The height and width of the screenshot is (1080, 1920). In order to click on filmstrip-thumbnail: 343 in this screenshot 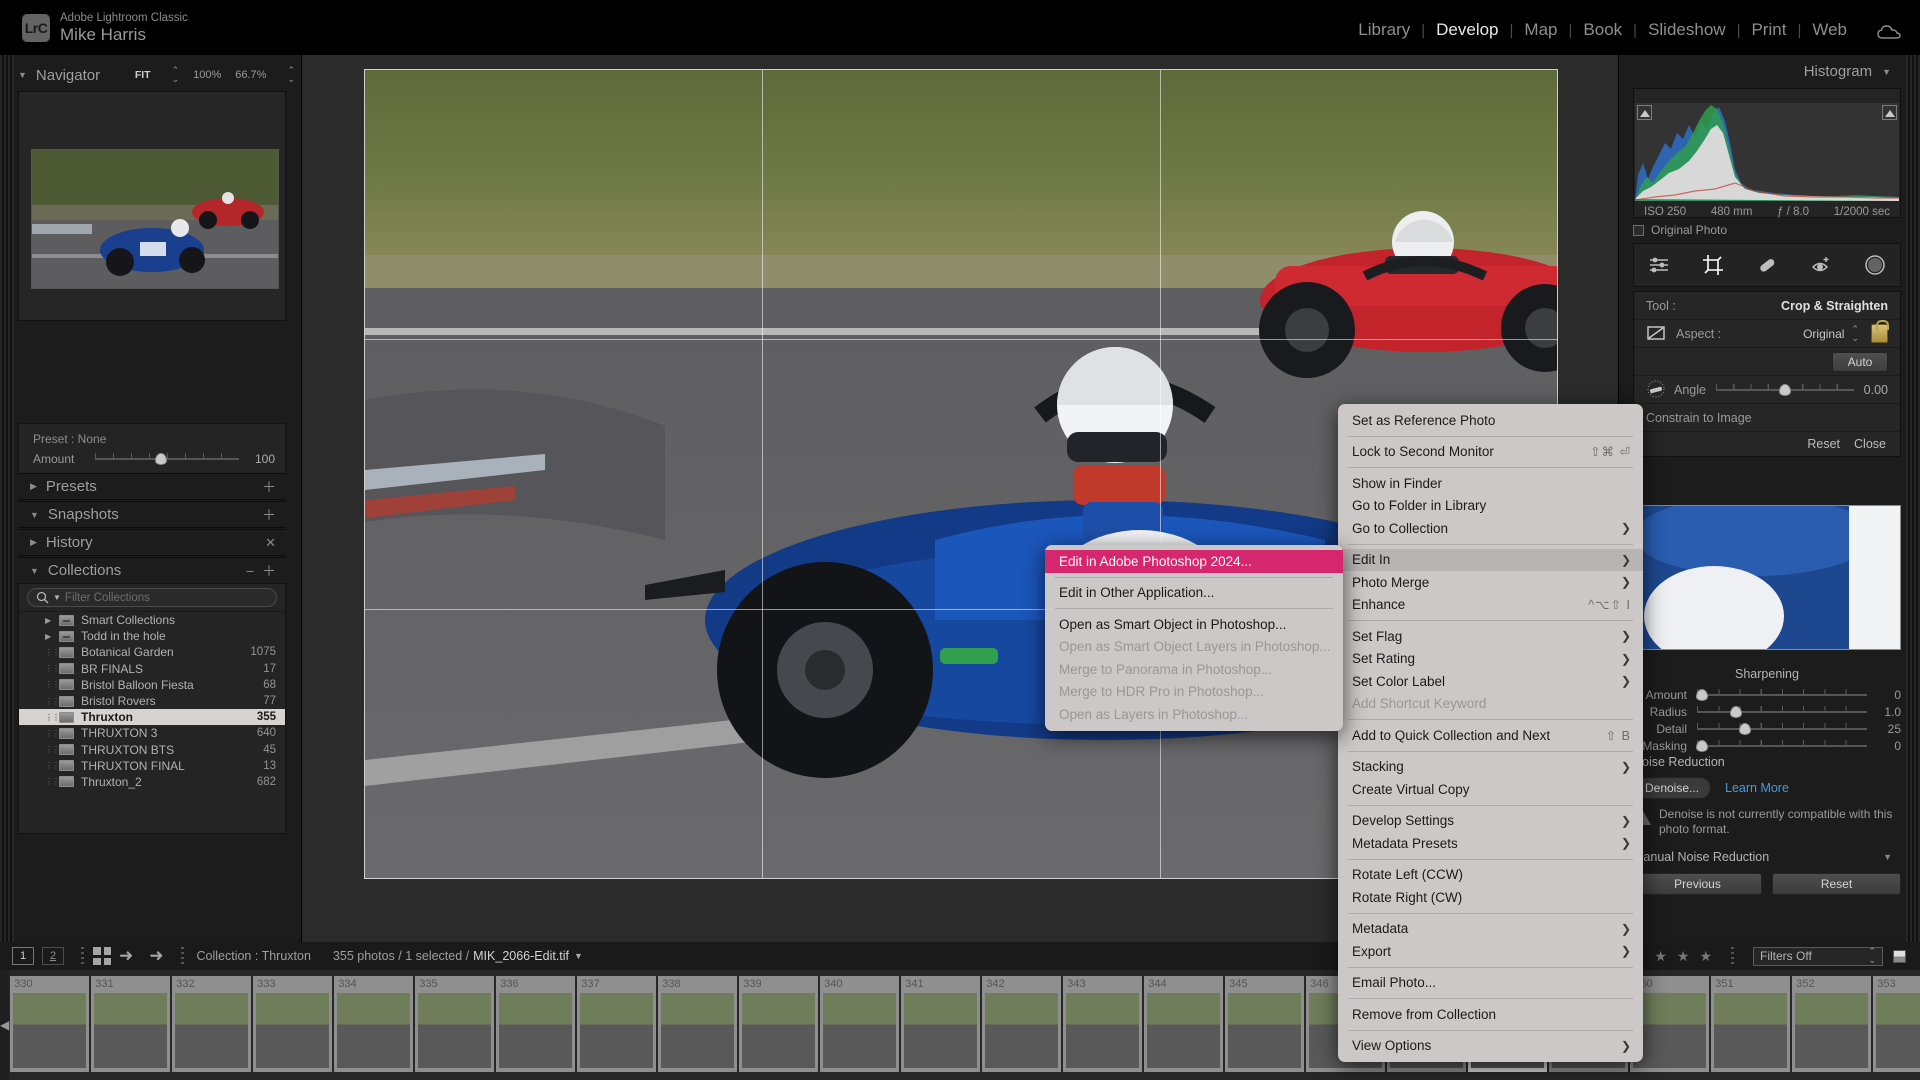, I will do `click(1103, 1024)`.